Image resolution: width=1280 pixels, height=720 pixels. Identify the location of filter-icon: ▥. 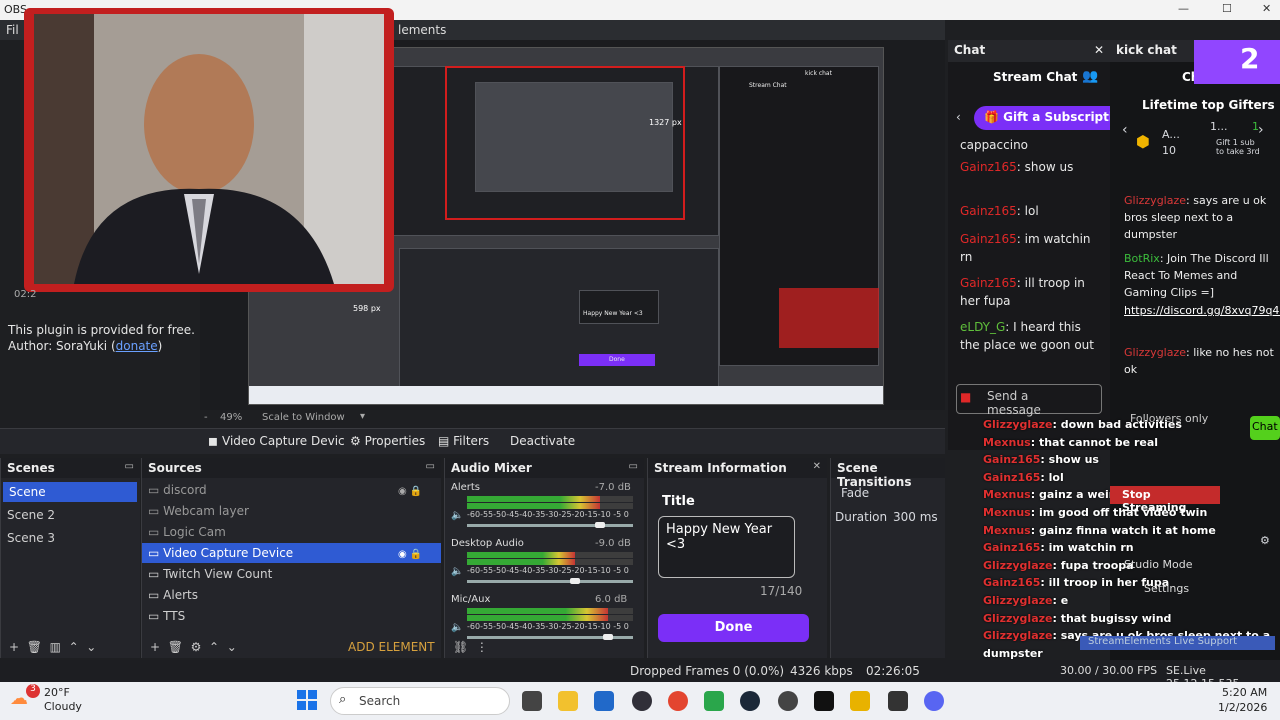
(55, 647).